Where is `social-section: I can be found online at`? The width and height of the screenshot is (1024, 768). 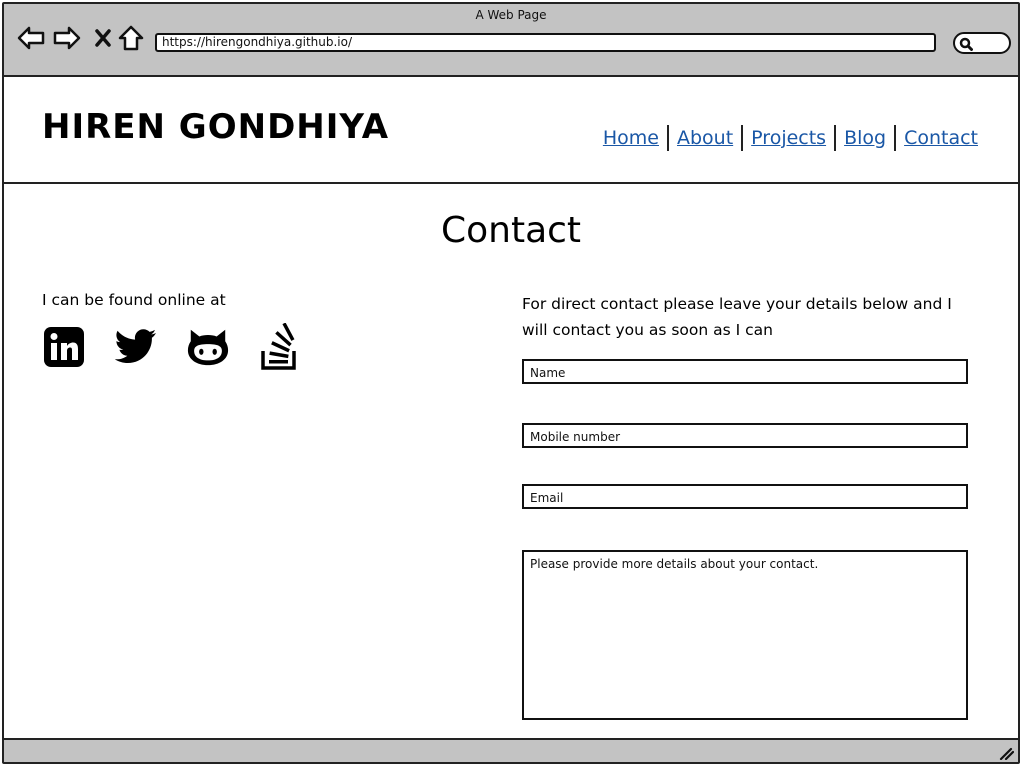 social-section: I can be found online at is located at coordinates (252, 330).